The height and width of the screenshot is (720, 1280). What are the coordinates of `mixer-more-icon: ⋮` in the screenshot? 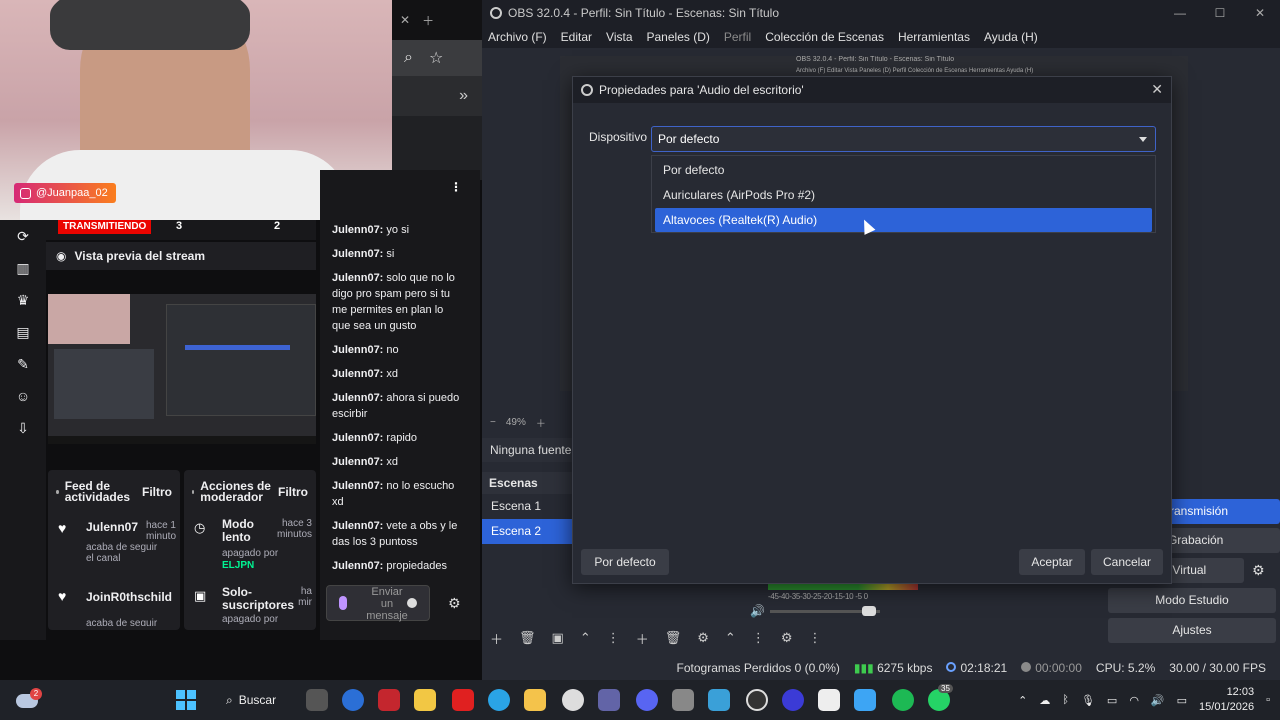 It's located at (814, 638).